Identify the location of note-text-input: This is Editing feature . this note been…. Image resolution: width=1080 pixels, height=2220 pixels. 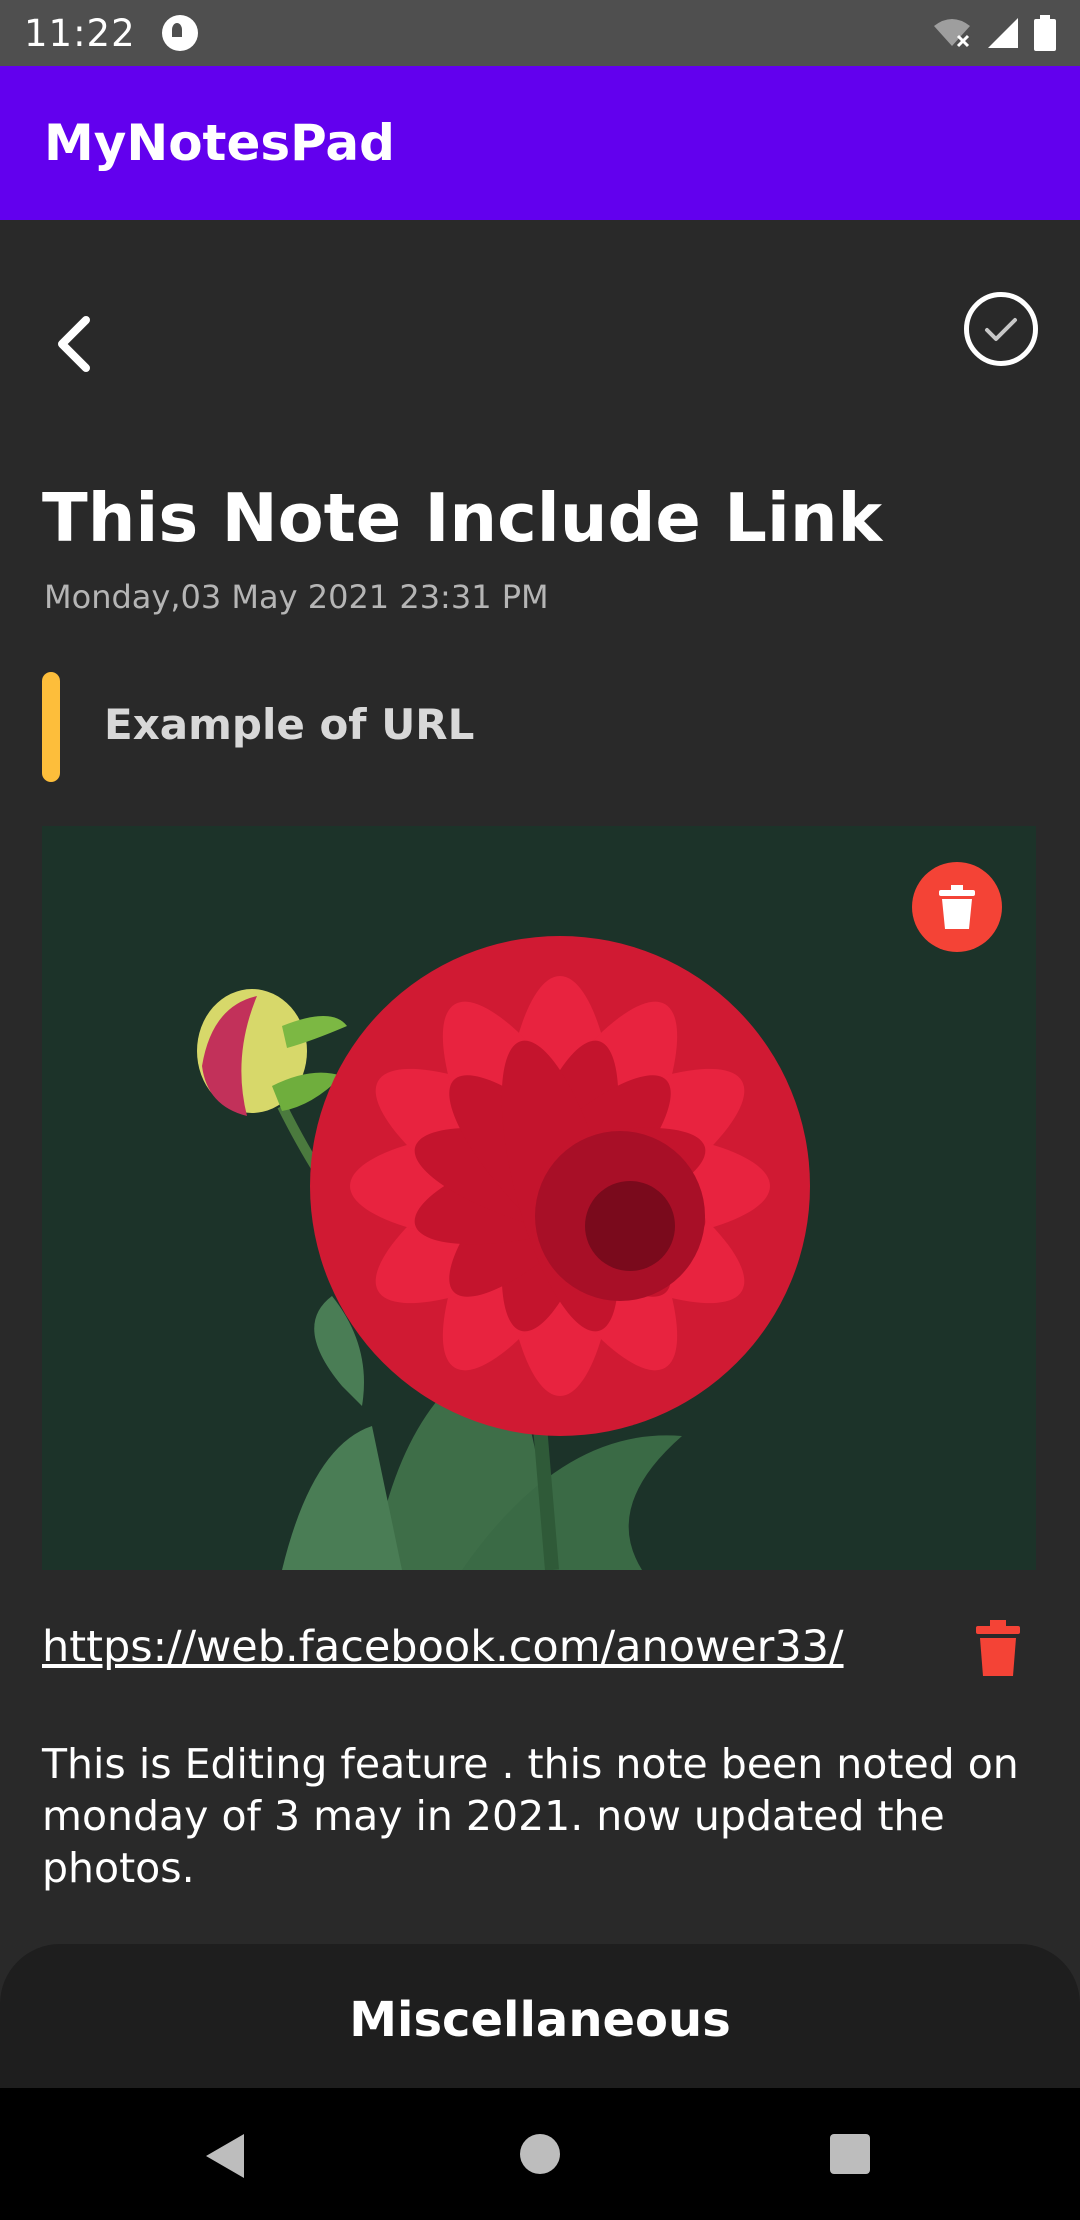
(542, 1816).